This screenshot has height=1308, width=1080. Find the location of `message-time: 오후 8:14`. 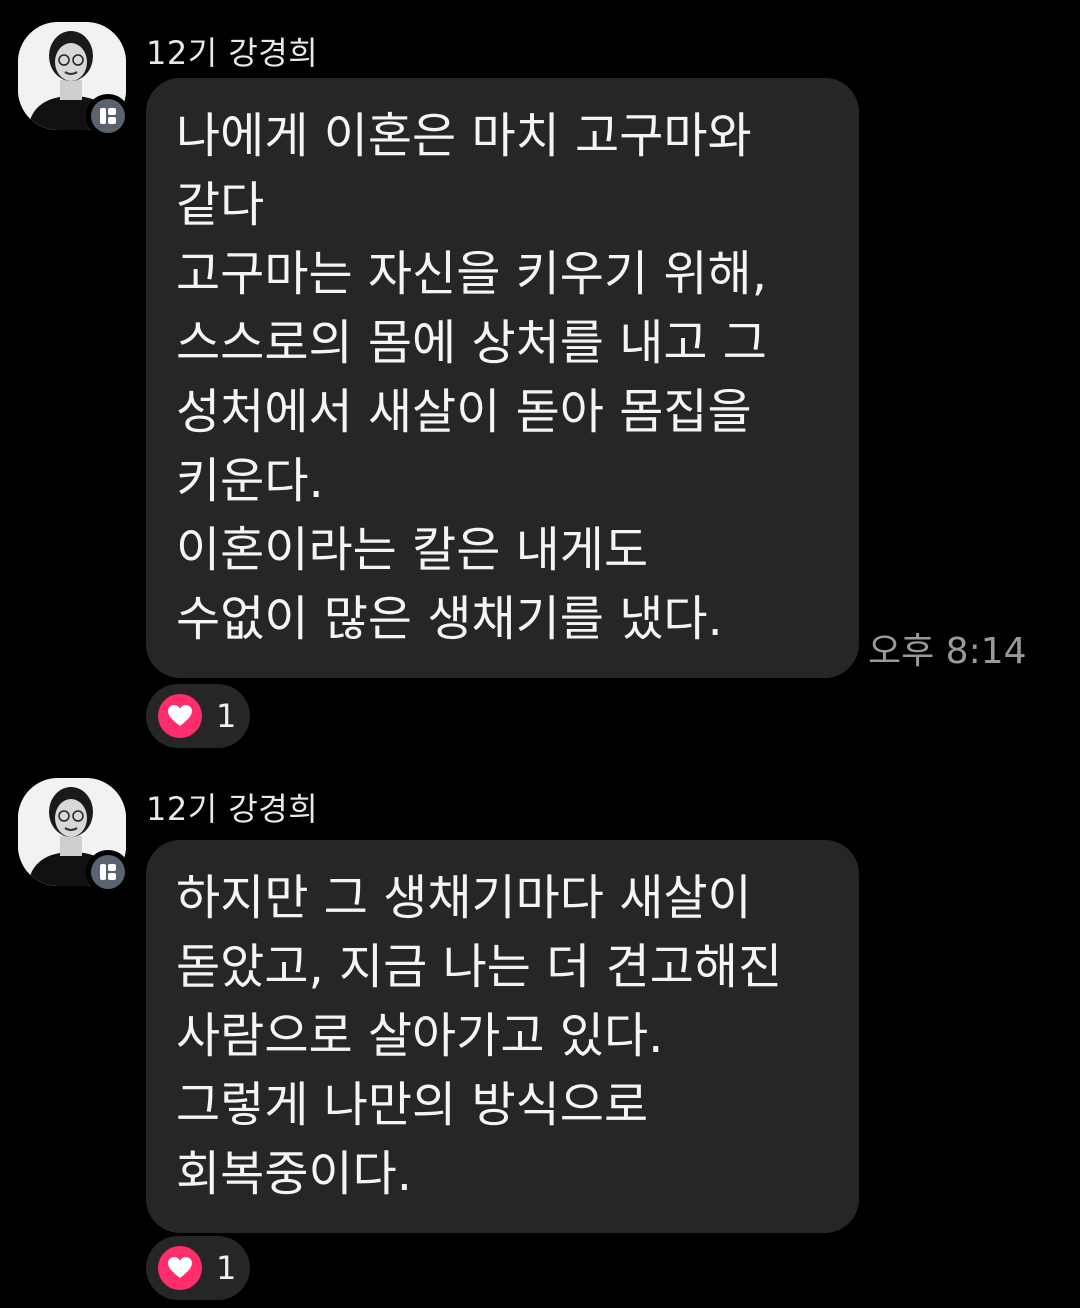

message-time: 오후 8:14 is located at coordinates (947, 651).